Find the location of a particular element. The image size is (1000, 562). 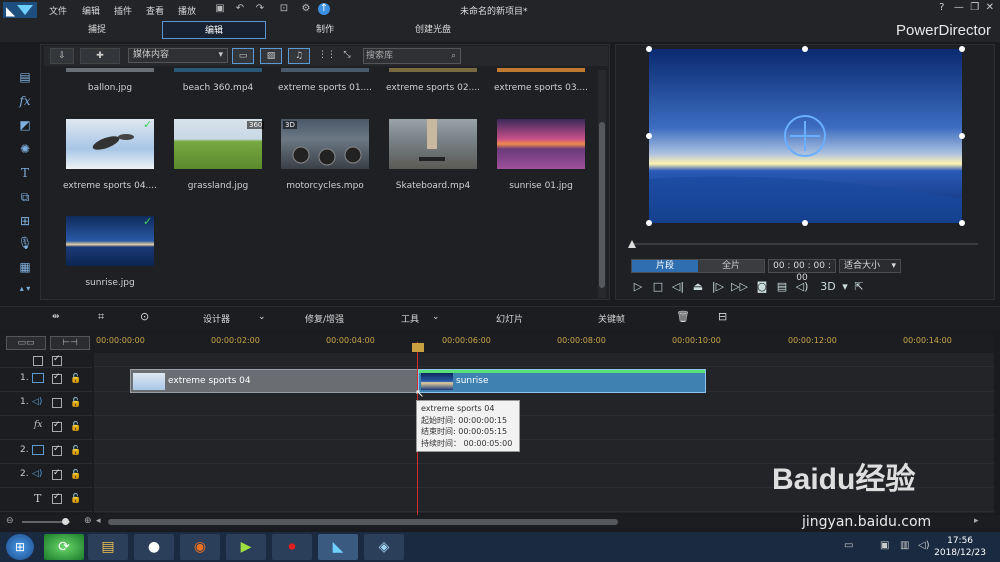

particle-room-icon: ✺ is located at coordinates (25, 149).